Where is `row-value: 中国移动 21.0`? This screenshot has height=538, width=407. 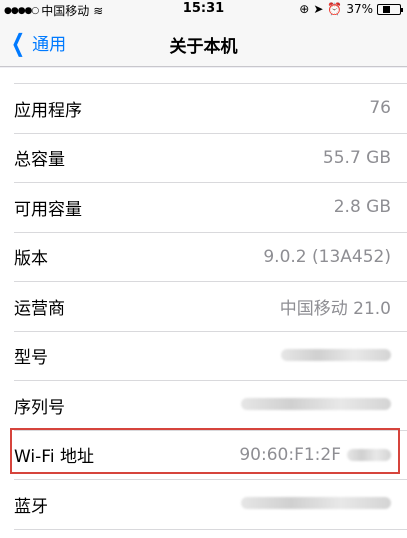 row-value: 中国移动 21.0 is located at coordinates (335, 308).